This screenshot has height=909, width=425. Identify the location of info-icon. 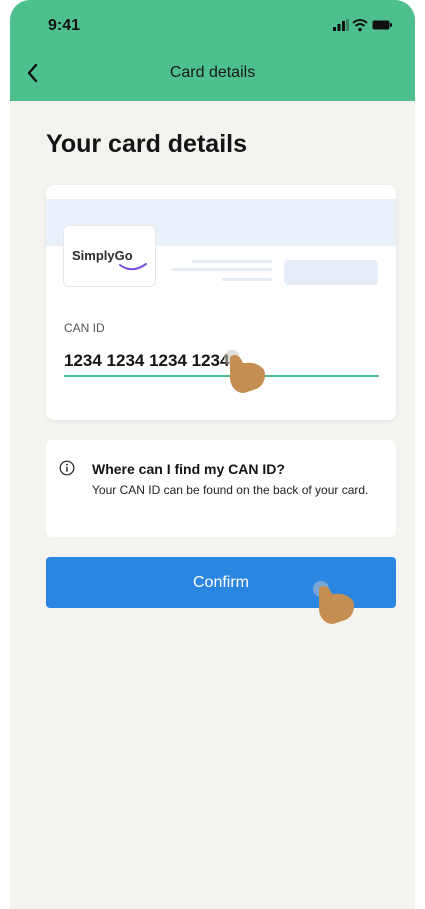
(67, 468).